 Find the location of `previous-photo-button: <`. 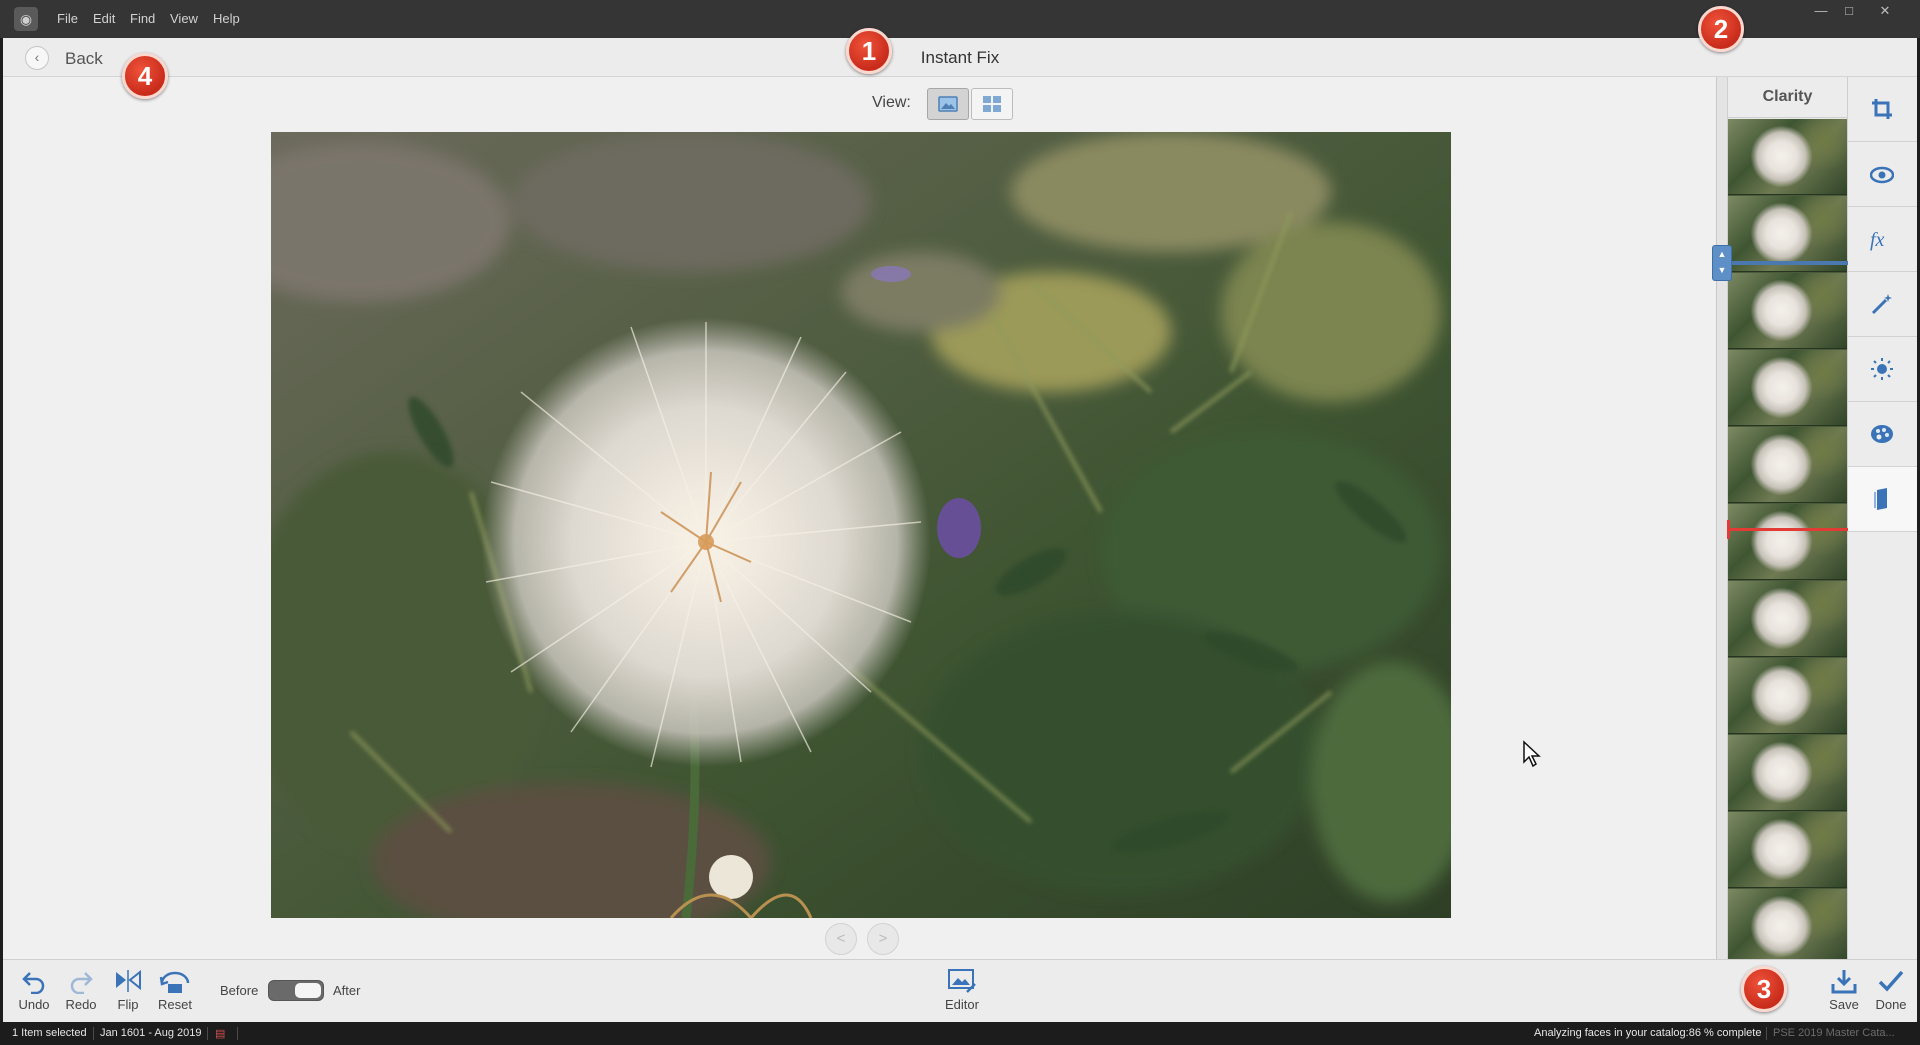

previous-photo-button: < is located at coordinates (841, 939).